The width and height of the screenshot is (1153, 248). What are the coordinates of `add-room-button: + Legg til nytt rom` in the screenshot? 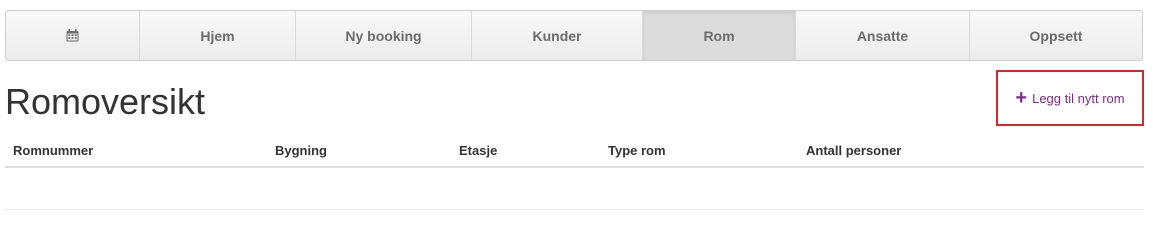 It's located at (1070, 98).